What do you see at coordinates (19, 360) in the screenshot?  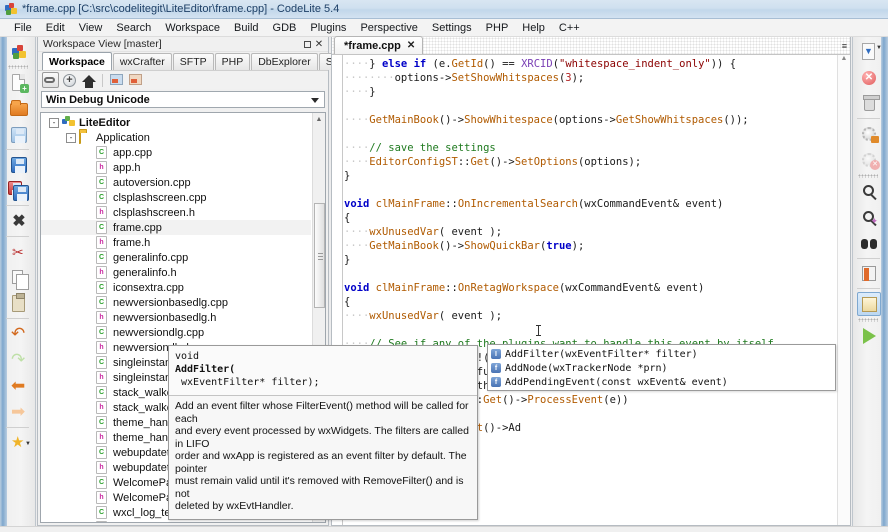 I see `redo-icon: ↷` at bounding box center [19, 360].